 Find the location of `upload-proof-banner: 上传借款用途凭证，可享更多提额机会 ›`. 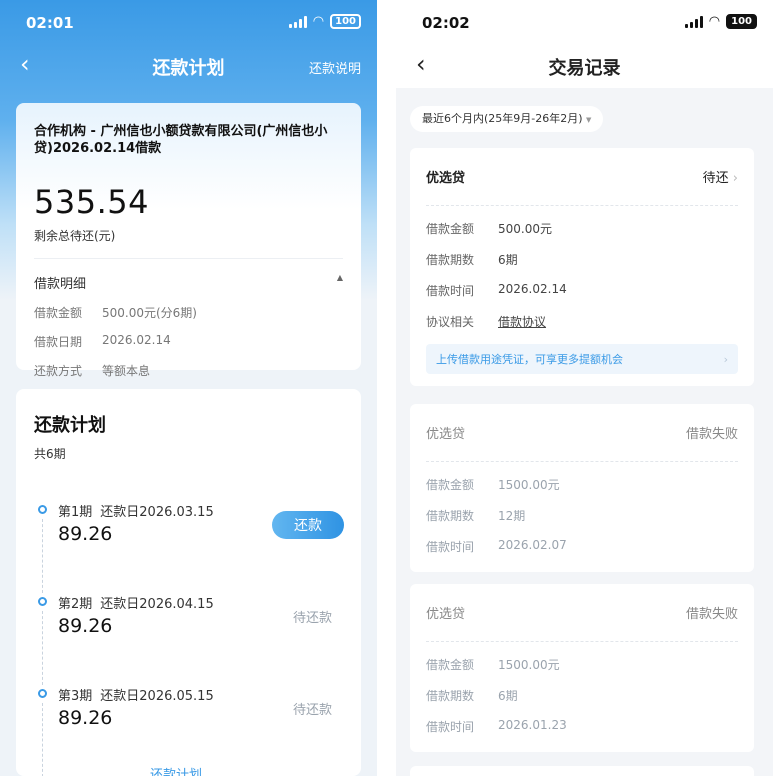

upload-proof-banner: 上传借款用途凭证，可享更多提额机会 › is located at coordinates (582, 359).